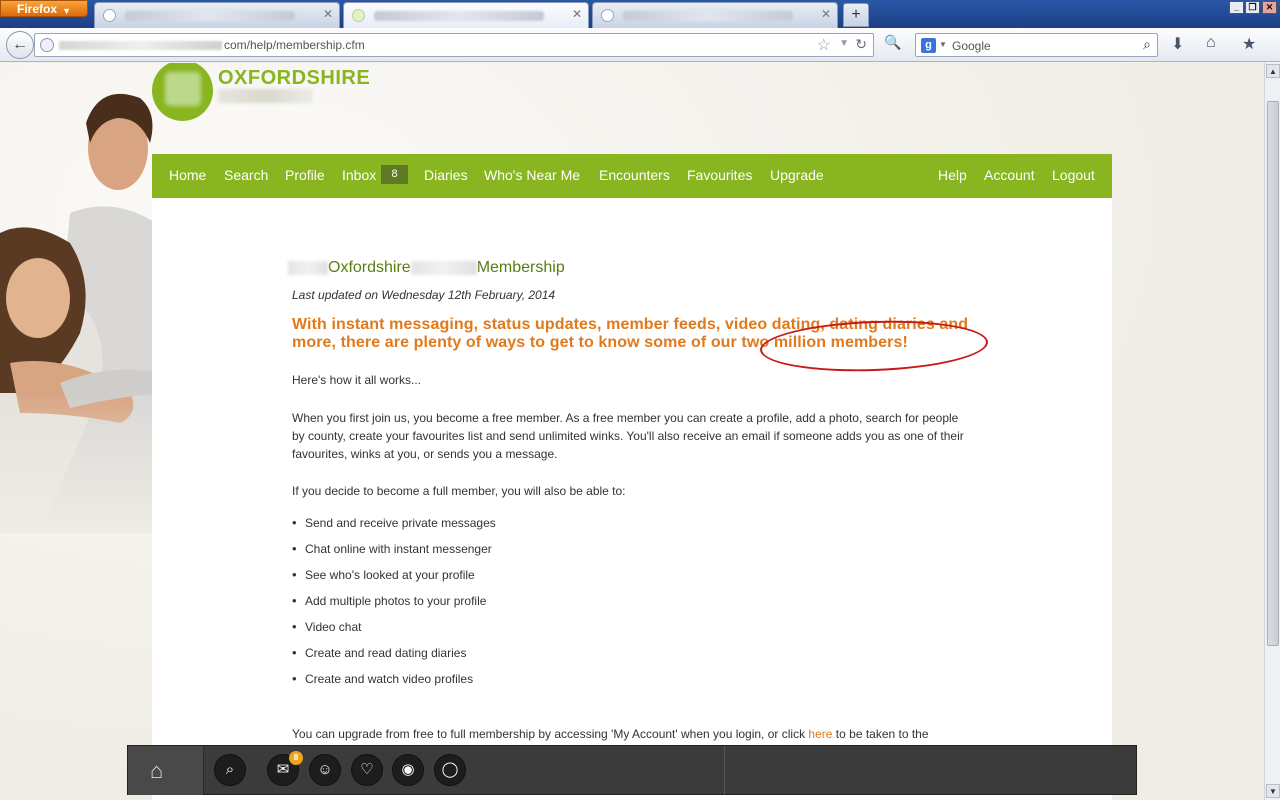 The image size is (1280, 800). What do you see at coordinates (1252, 7) in the screenshot?
I see `restore-window-button: ❐` at bounding box center [1252, 7].